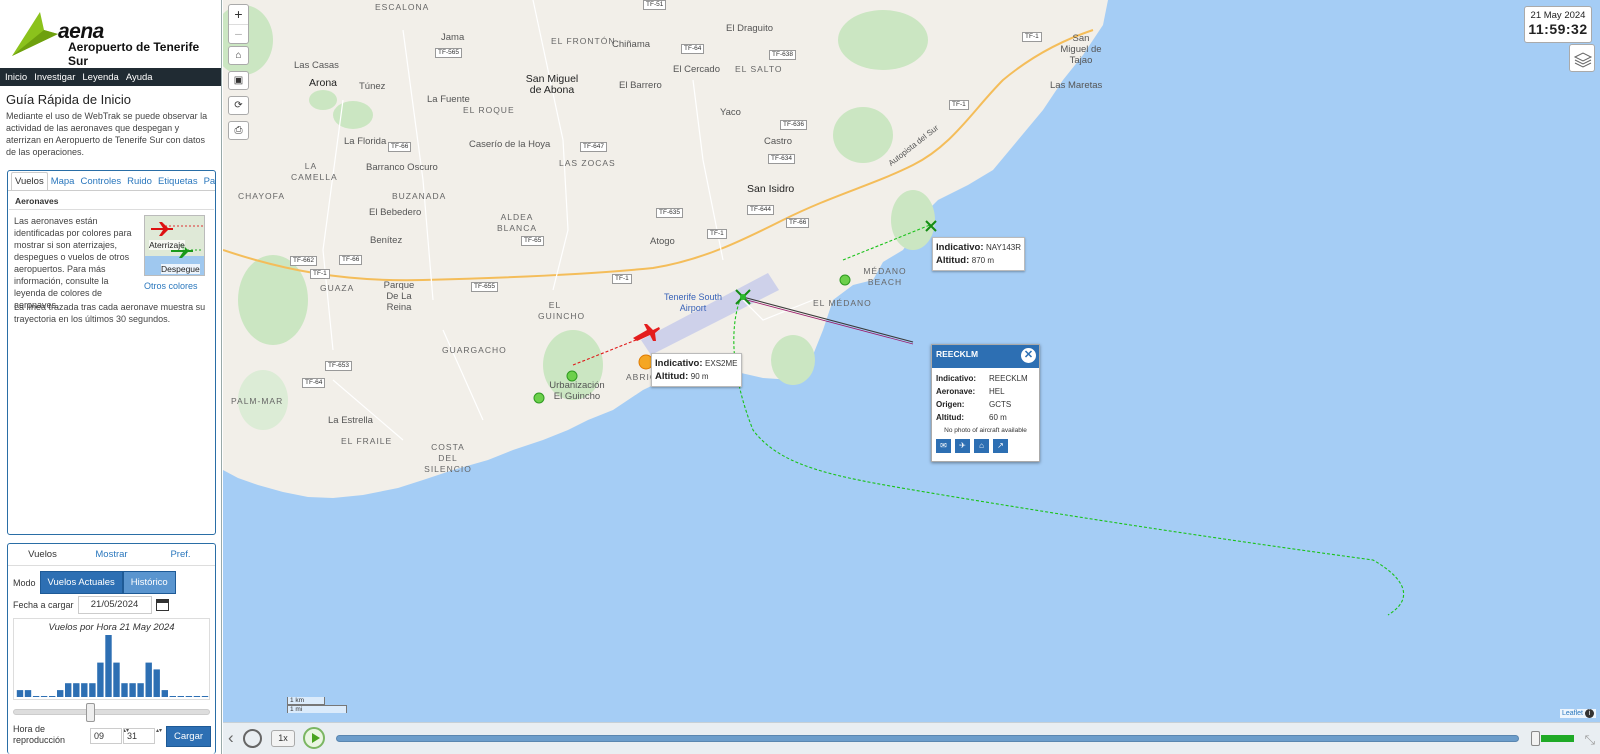  Describe the element at coordinates (252, 738) in the screenshot. I see `gear-icon` at that location.